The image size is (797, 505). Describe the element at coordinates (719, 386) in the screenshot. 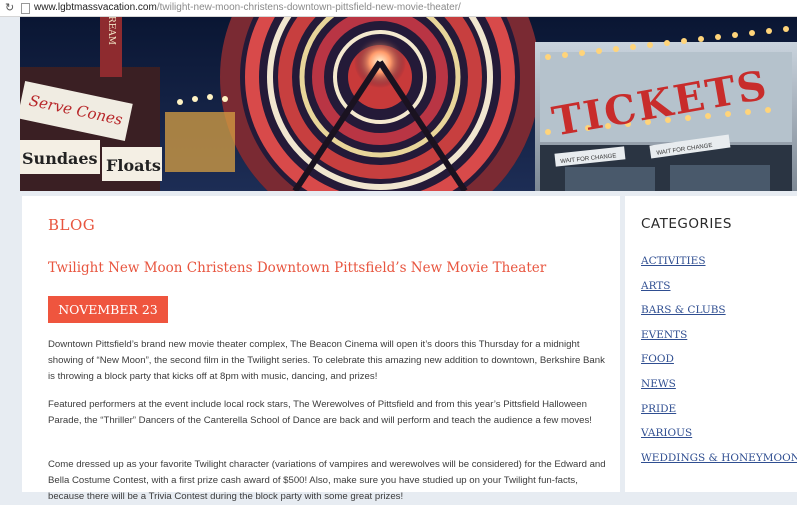

I see `category-item: NEWS` at that location.